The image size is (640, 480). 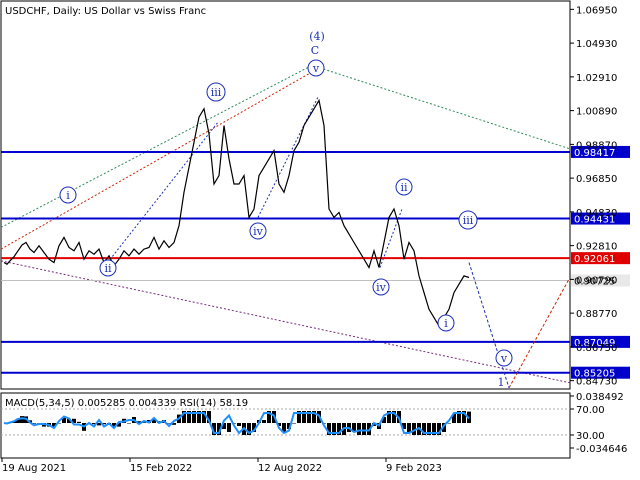 I want to click on wave-label: C, so click(x=315, y=50).